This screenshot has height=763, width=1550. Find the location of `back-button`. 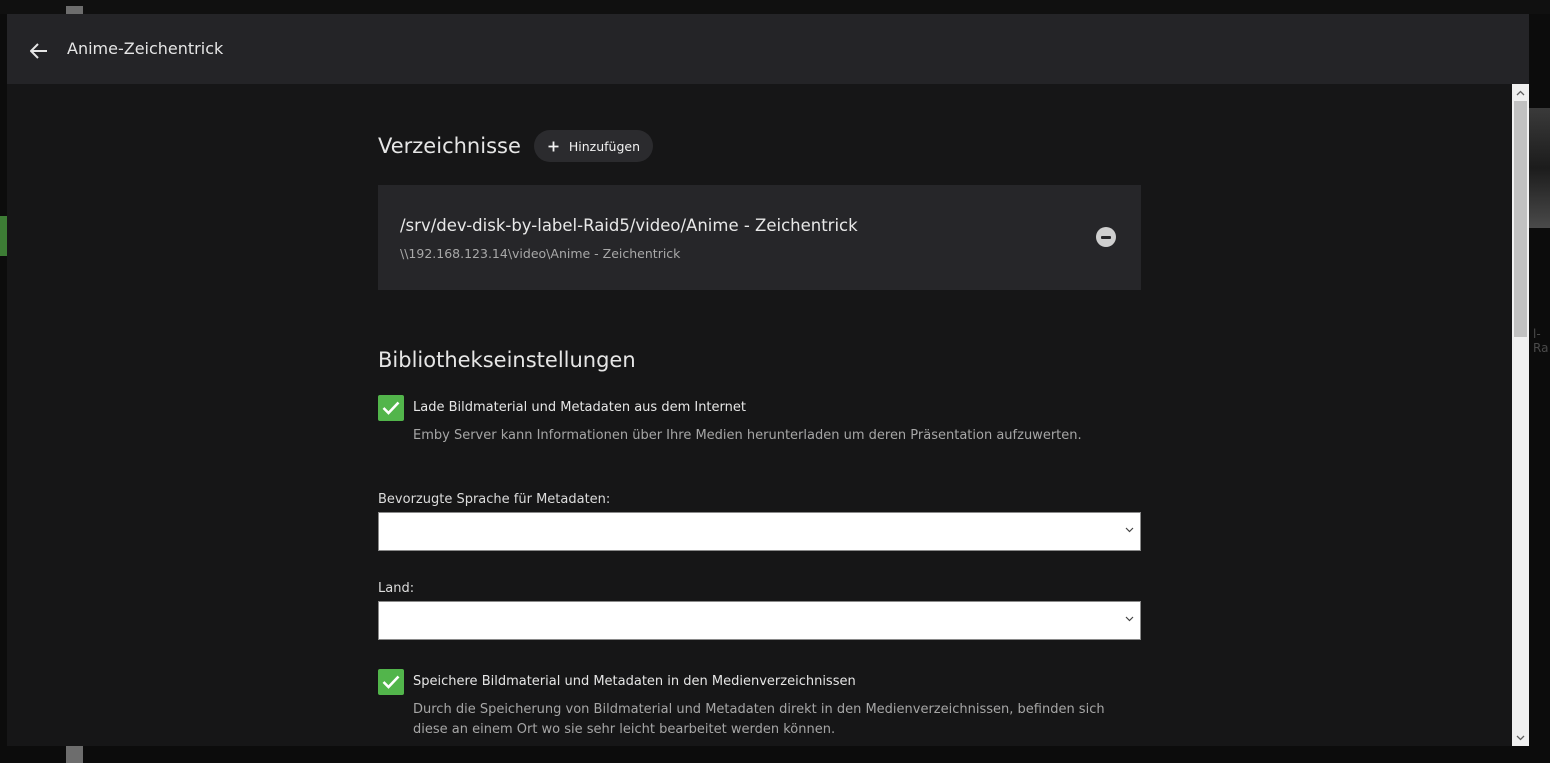

back-button is located at coordinates (39, 51).